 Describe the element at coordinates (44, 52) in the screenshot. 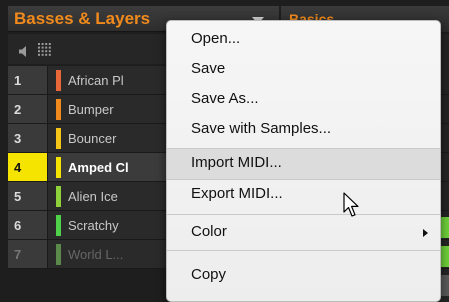

I see `grid-icon` at that location.